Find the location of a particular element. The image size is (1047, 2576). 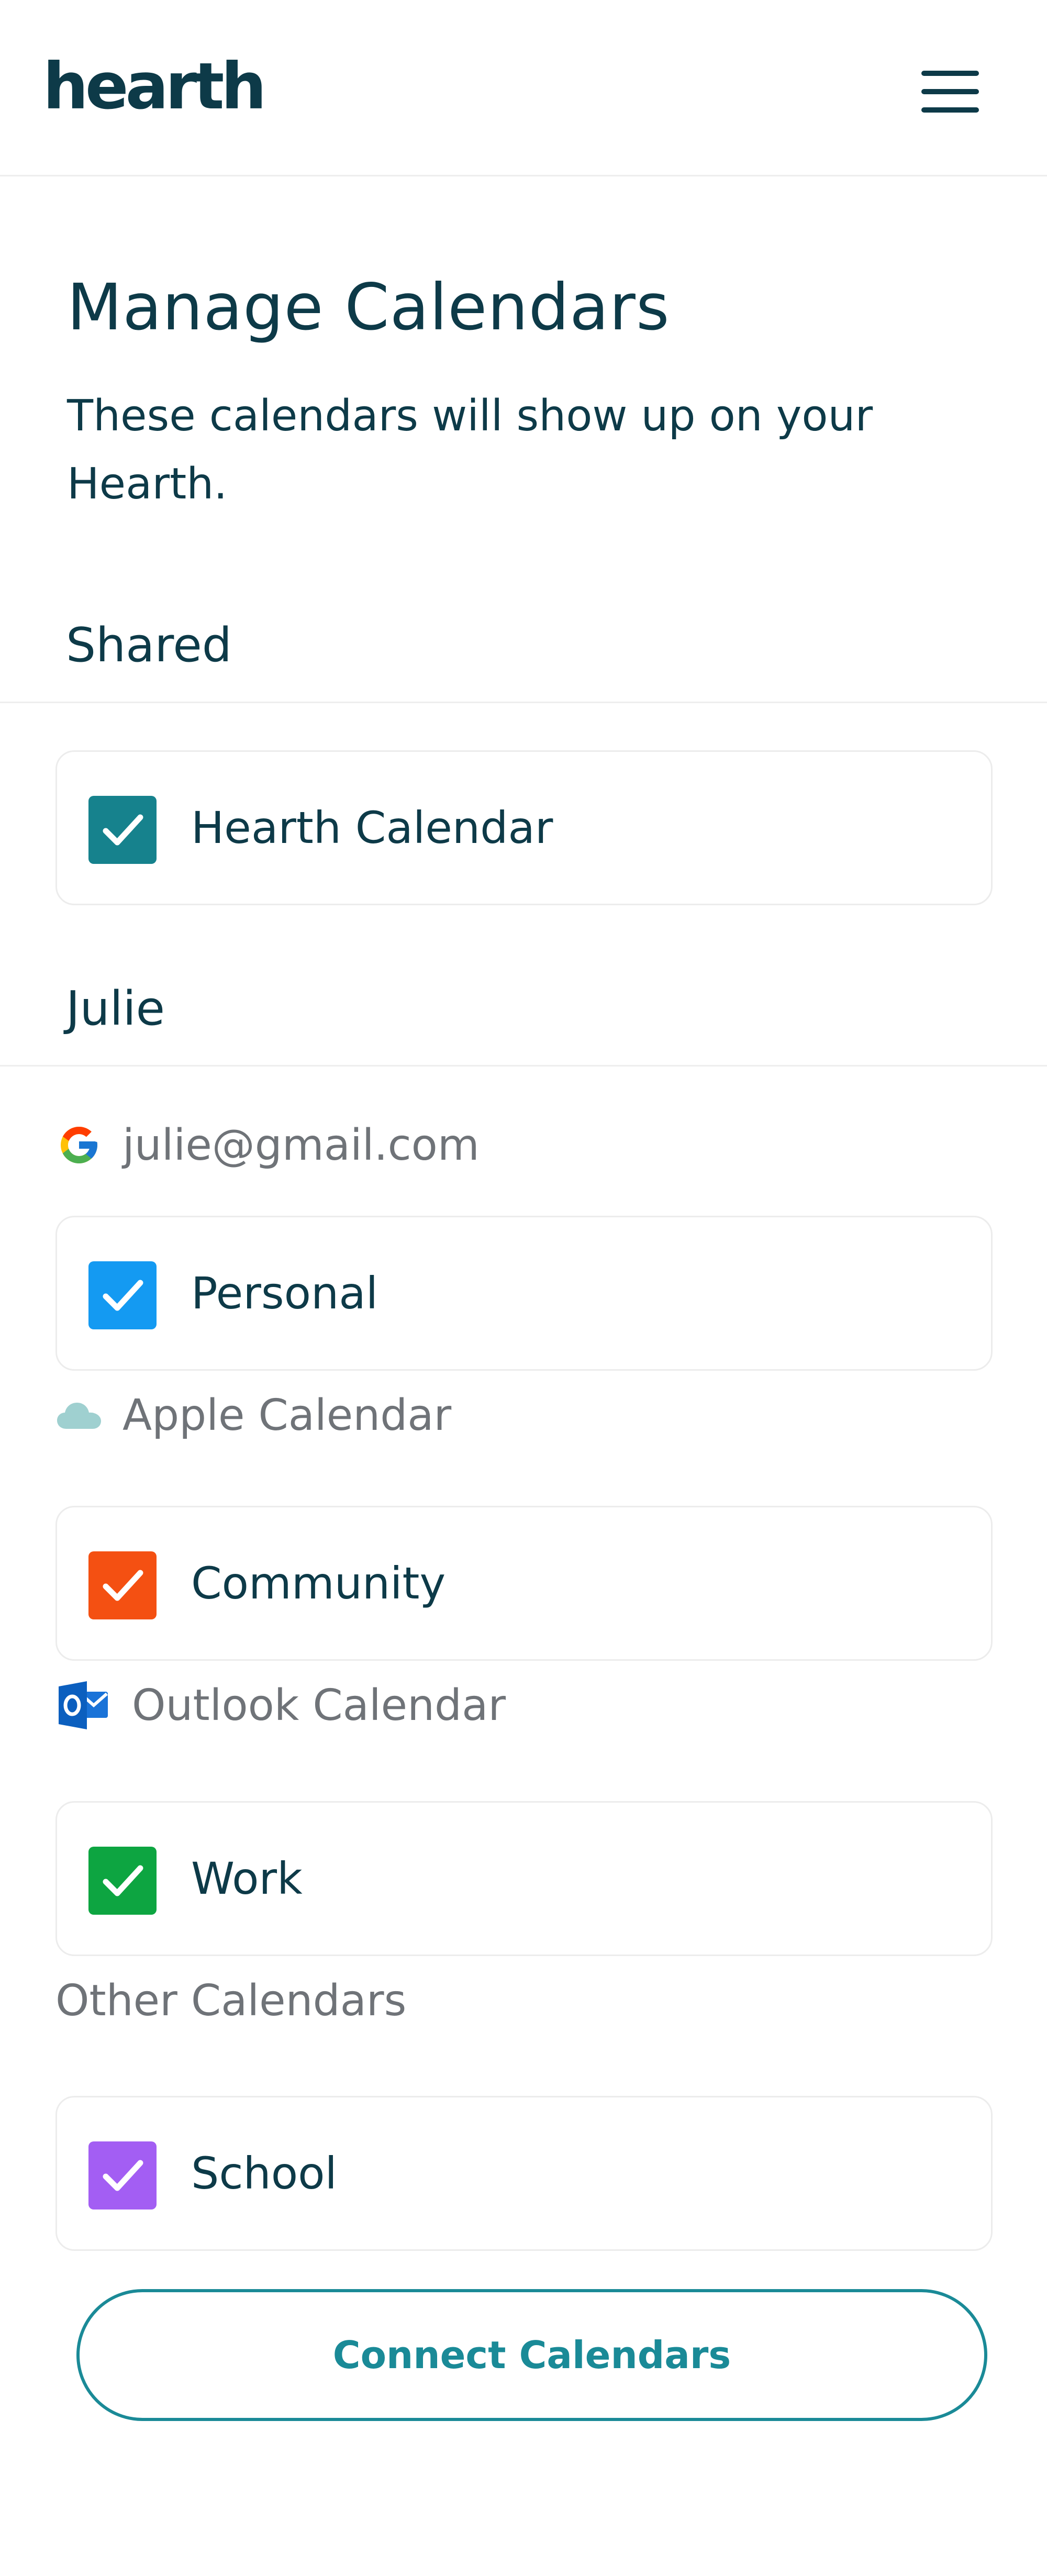

checkbox-hearth-calendar is located at coordinates (122, 830).